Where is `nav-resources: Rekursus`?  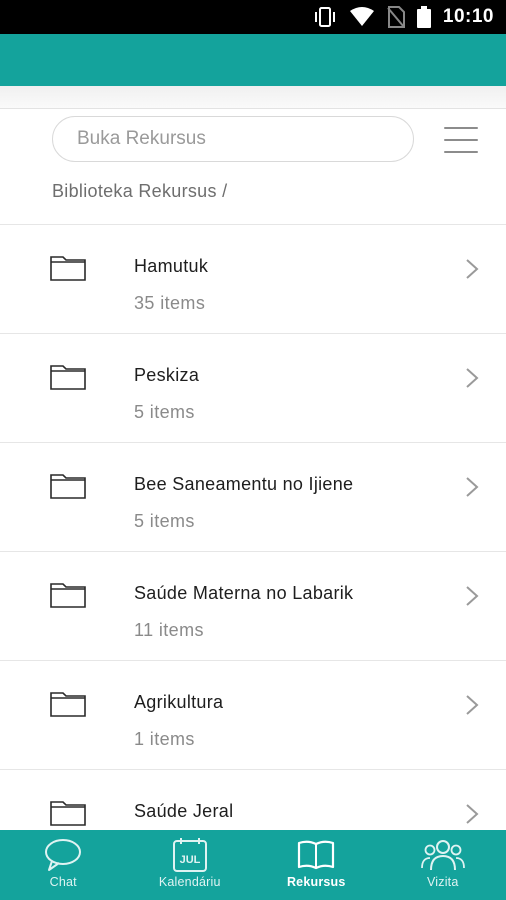
nav-resources: Rekursus is located at coordinates (316, 865).